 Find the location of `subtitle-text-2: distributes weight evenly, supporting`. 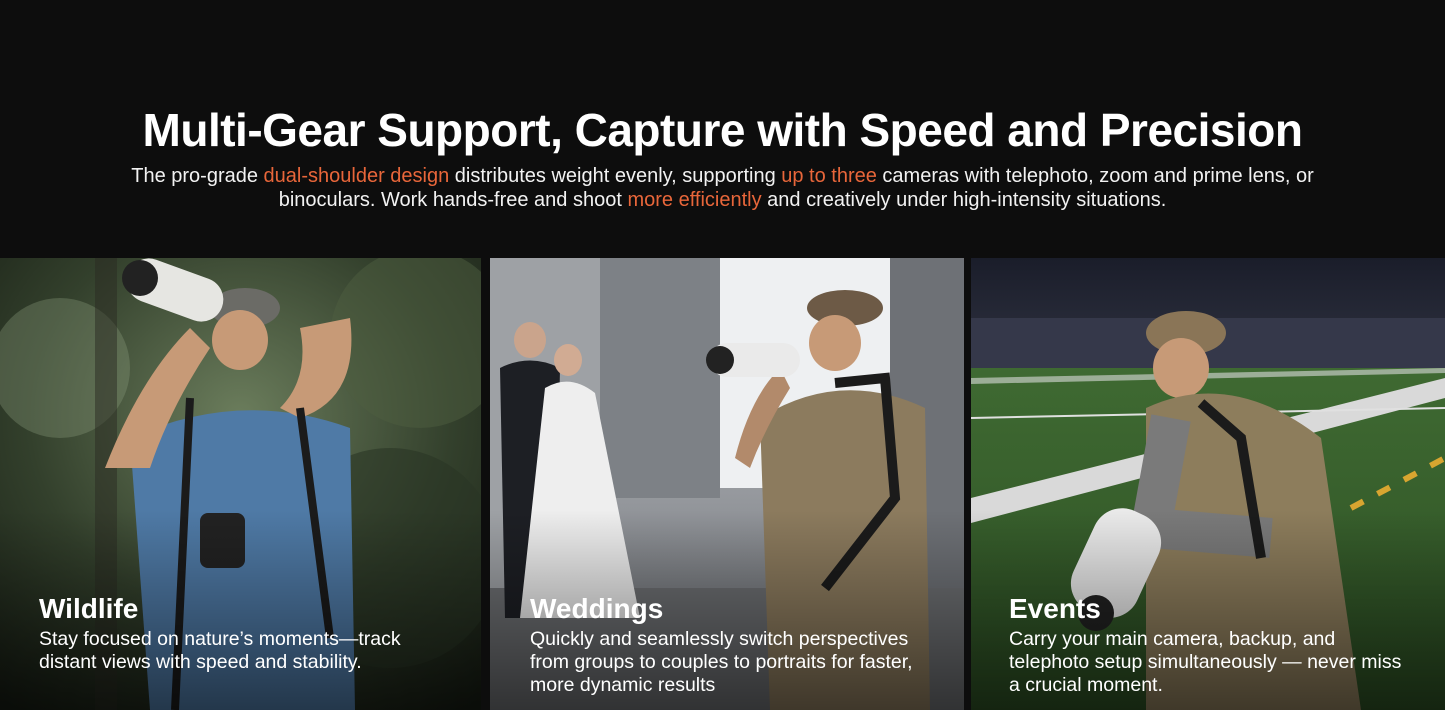

subtitle-text-2: distributes weight evenly, supporting is located at coordinates (615, 176).